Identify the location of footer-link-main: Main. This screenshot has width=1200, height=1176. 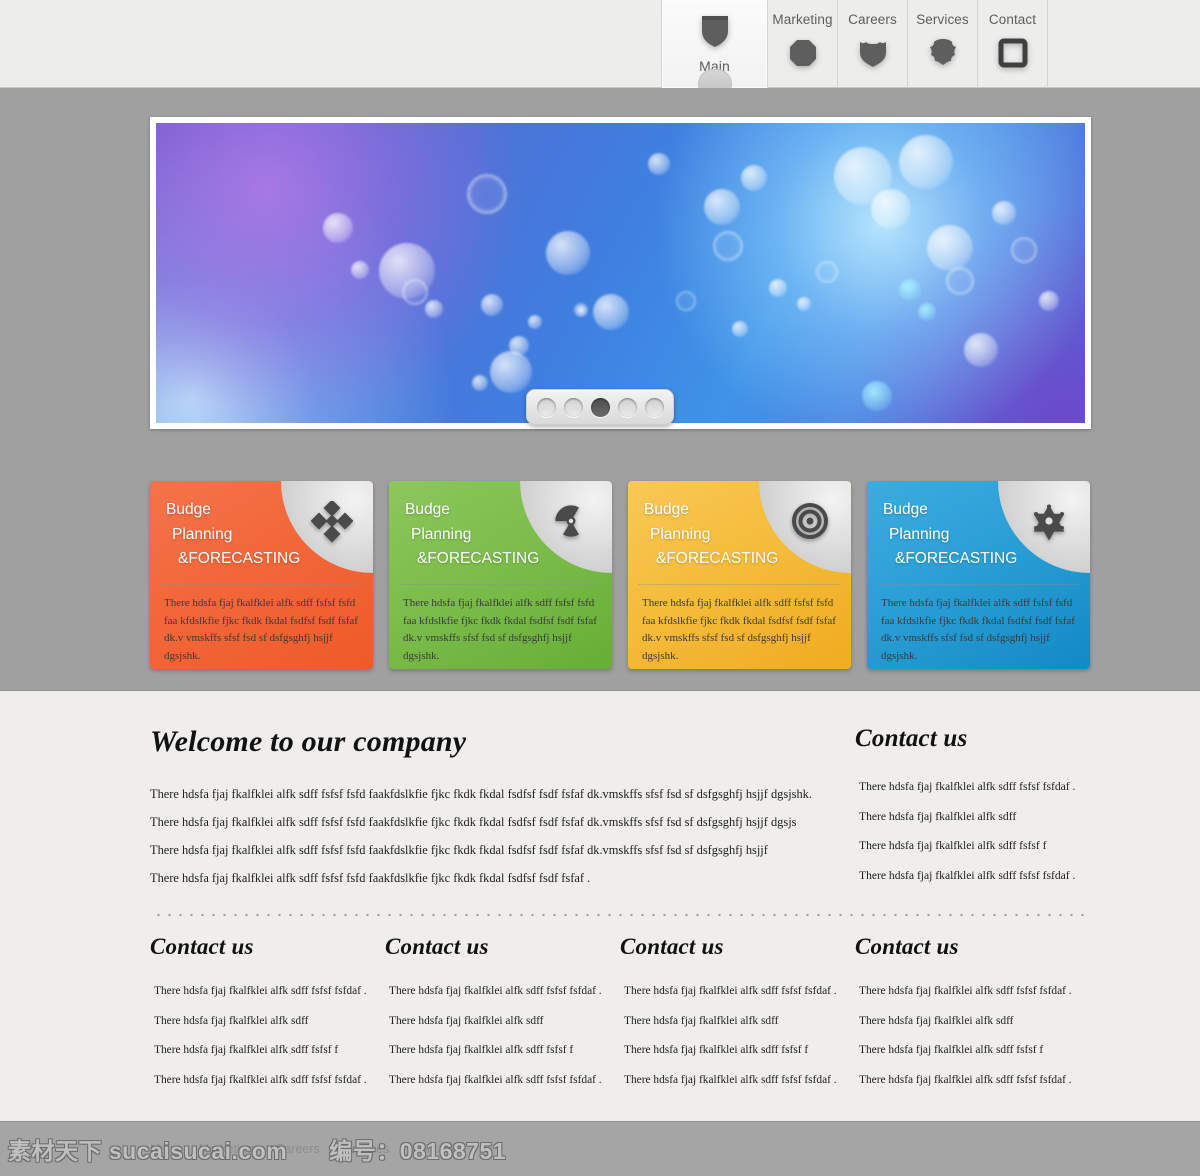
(163, 1149).